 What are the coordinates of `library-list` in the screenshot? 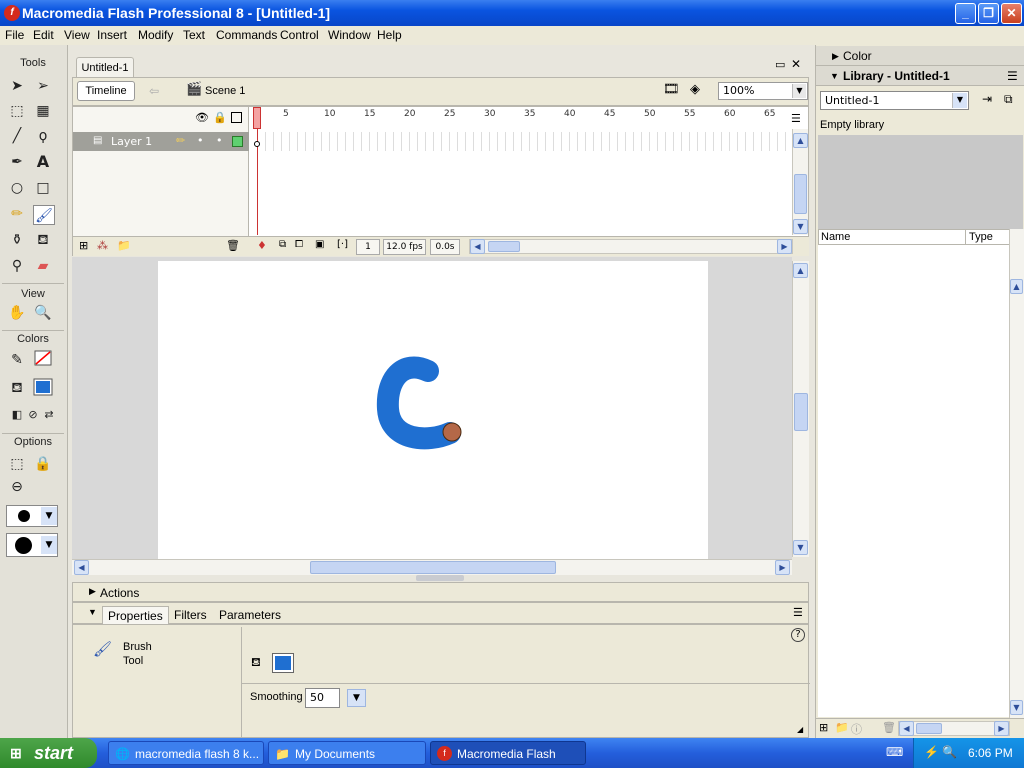 It's located at (914, 481).